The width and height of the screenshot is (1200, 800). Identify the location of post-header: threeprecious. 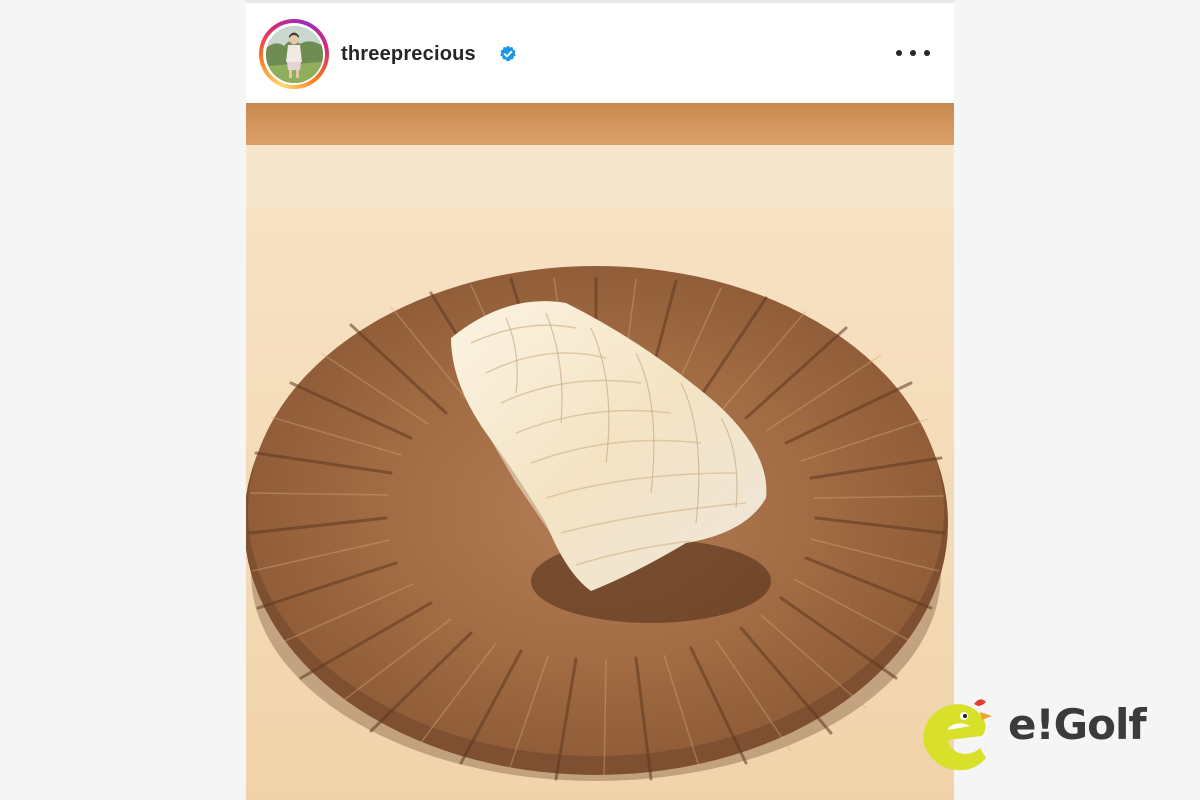
(600, 53).